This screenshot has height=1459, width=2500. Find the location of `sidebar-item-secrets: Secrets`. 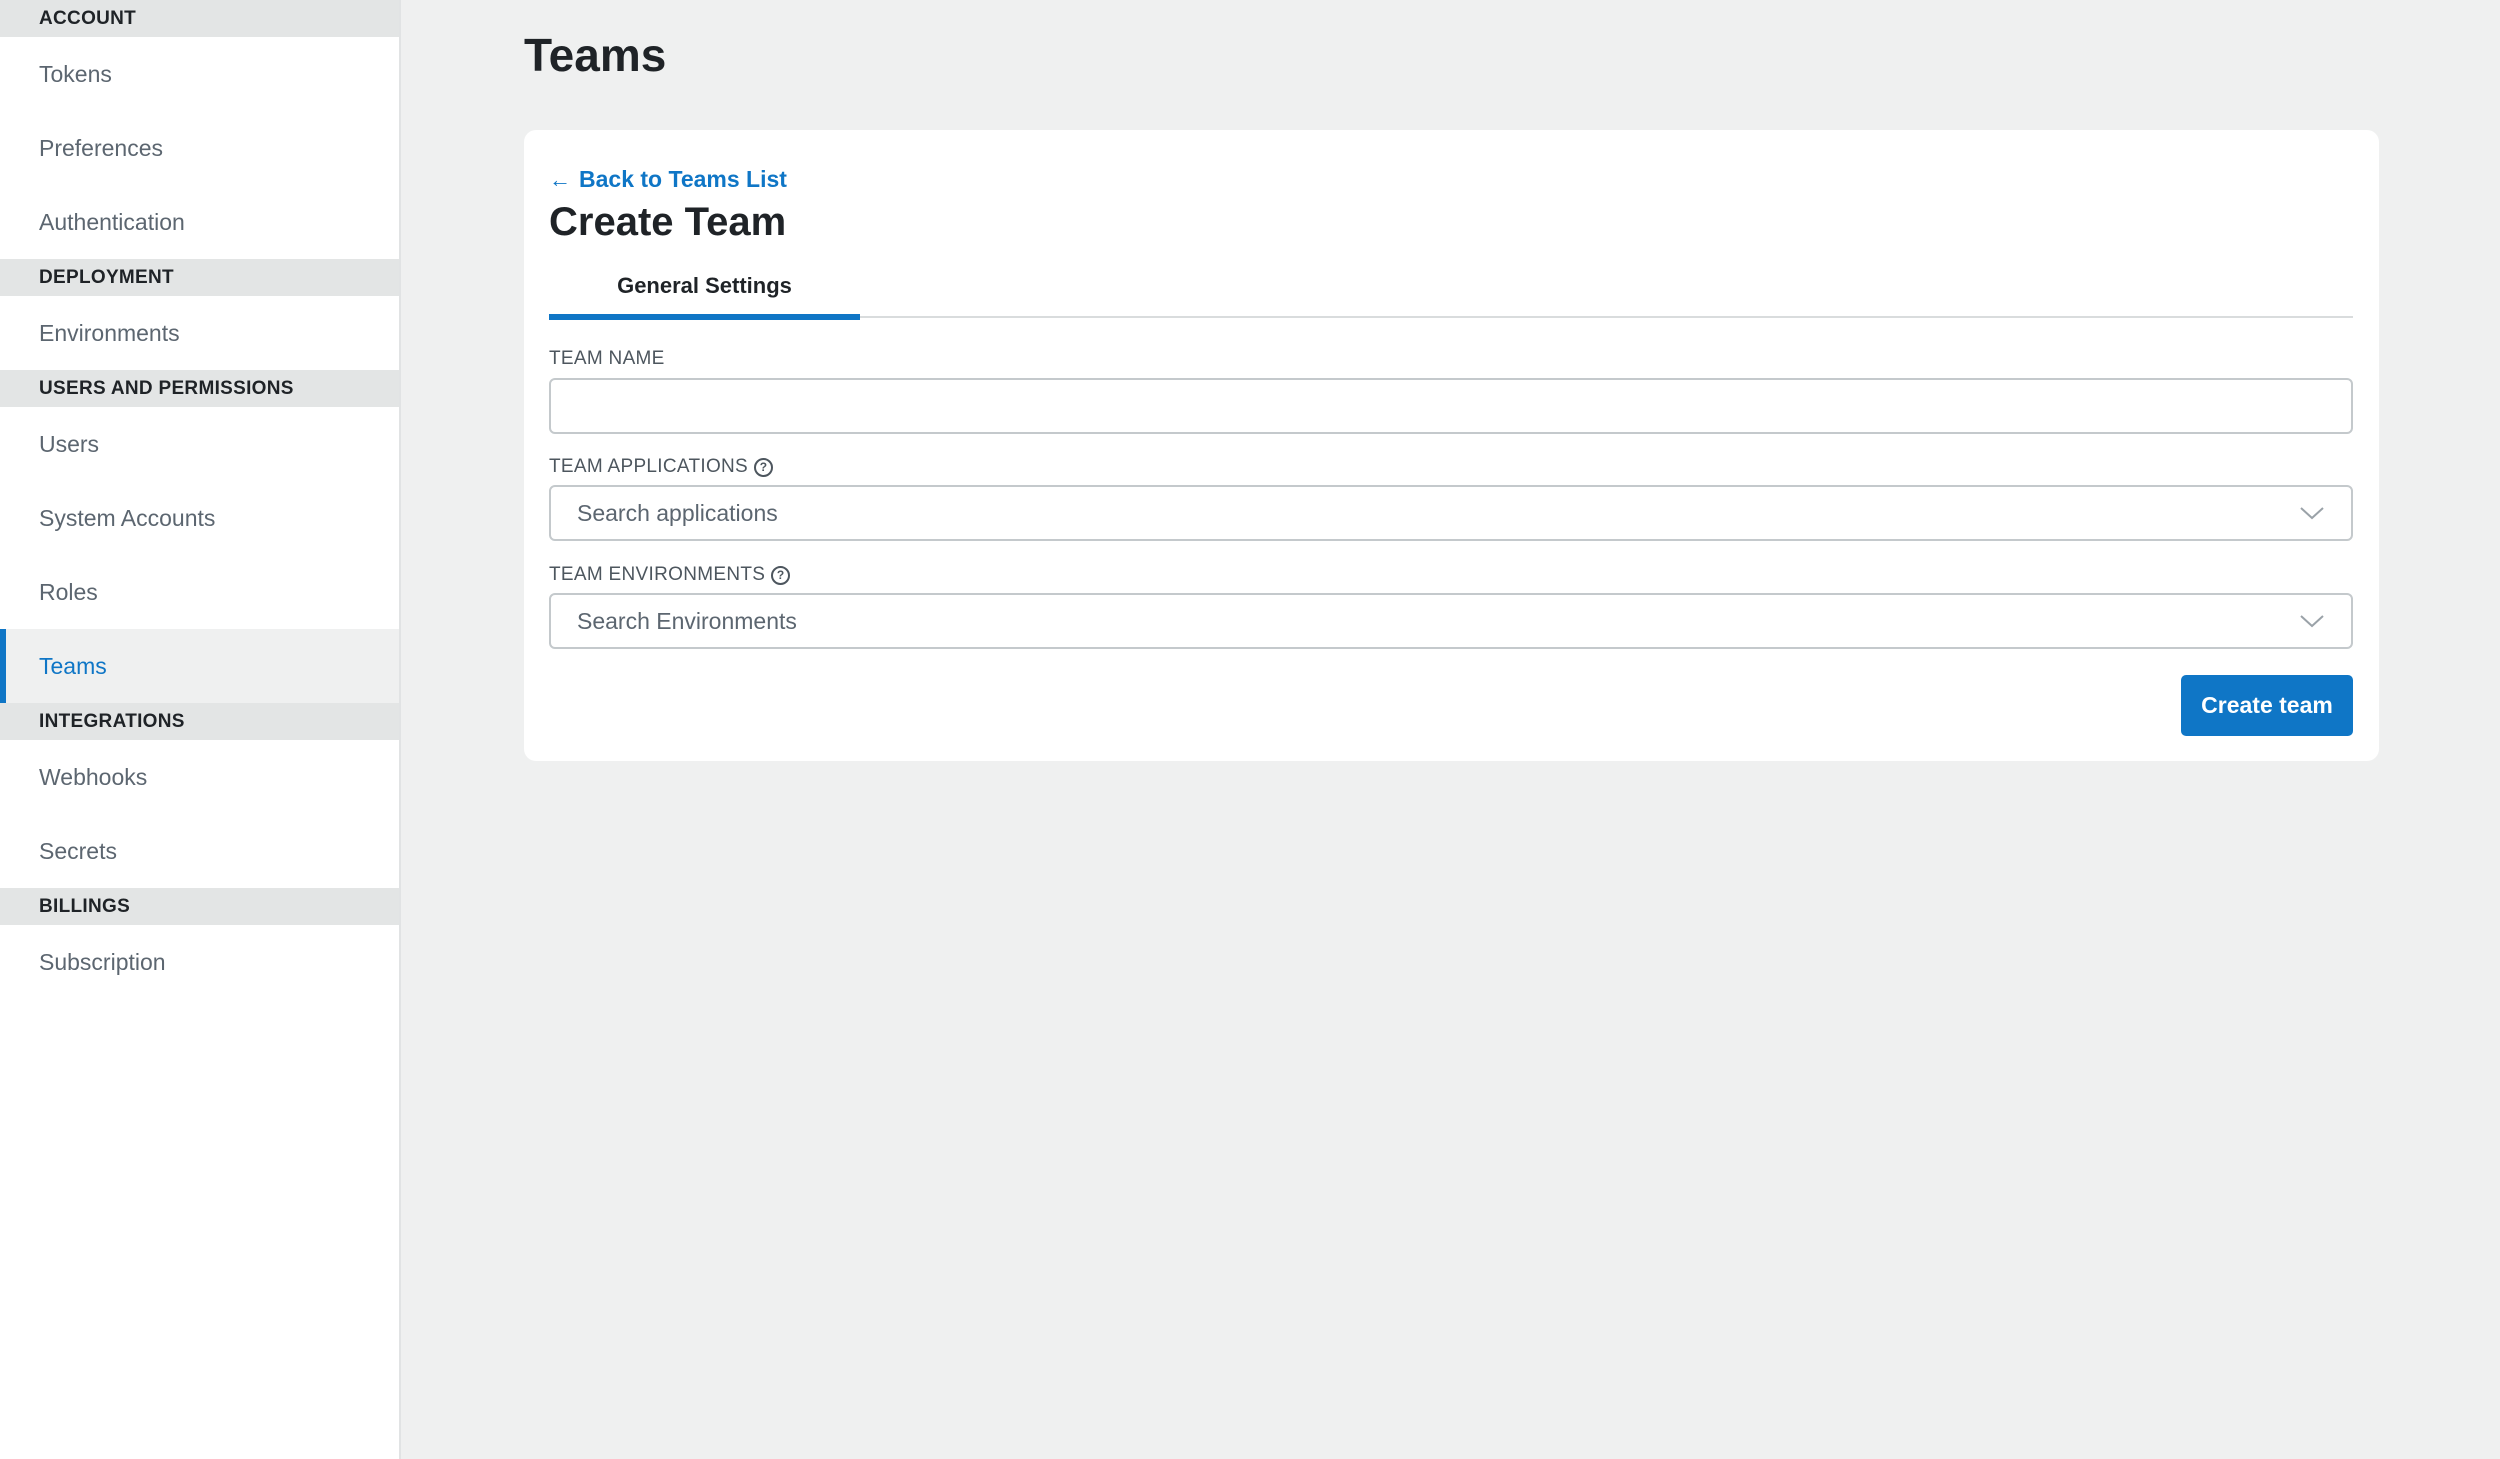

sidebar-item-secrets: Secrets is located at coordinates (199, 851).